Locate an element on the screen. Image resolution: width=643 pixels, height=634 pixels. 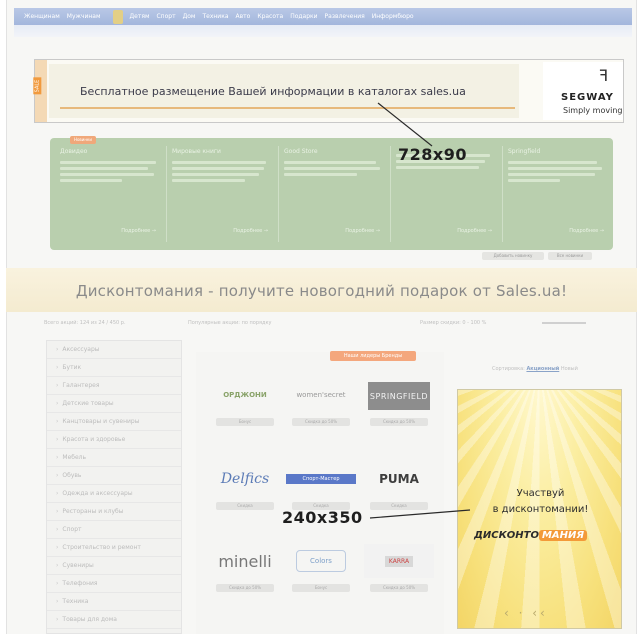
discountomania-logo: ДИСКОНТО МАНИЯ is located at coordinates (531, 535).